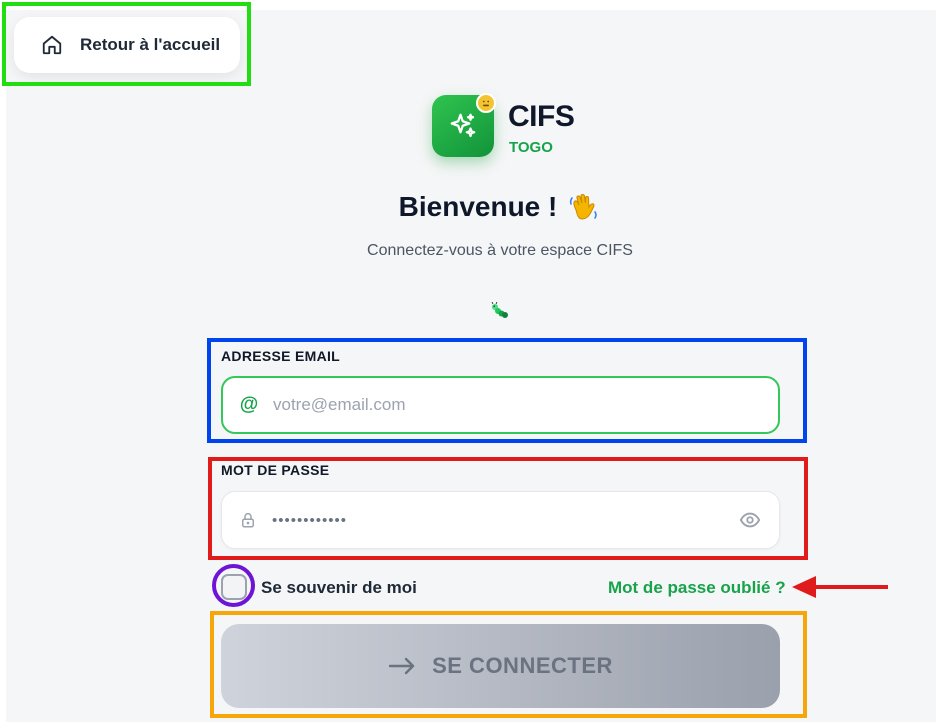  What do you see at coordinates (522, 665) in the screenshot?
I see `login-button-label: SE CONNECTER` at bounding box center [522, 665].